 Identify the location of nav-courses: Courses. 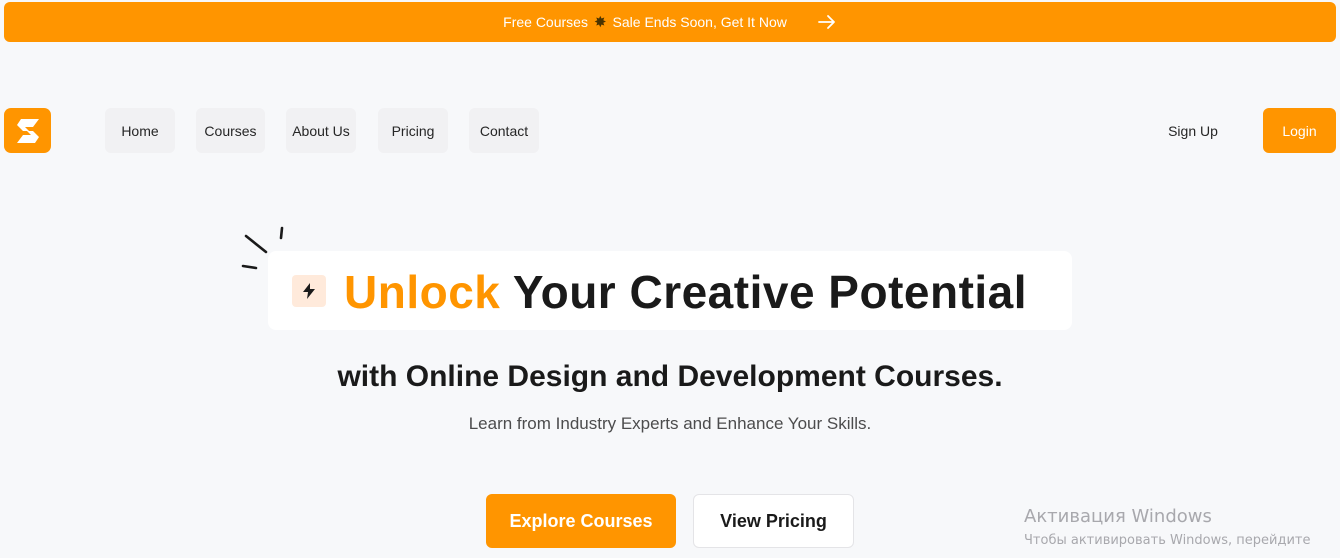
(230, 130).